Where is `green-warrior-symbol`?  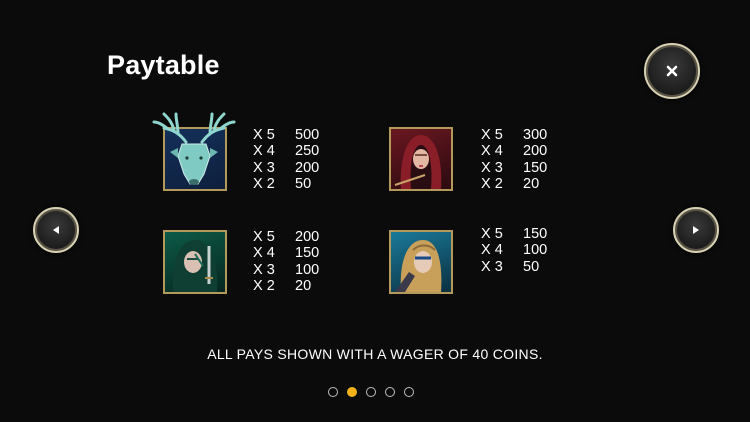
green-warrior-symbol is located at coordinates (195, 262).